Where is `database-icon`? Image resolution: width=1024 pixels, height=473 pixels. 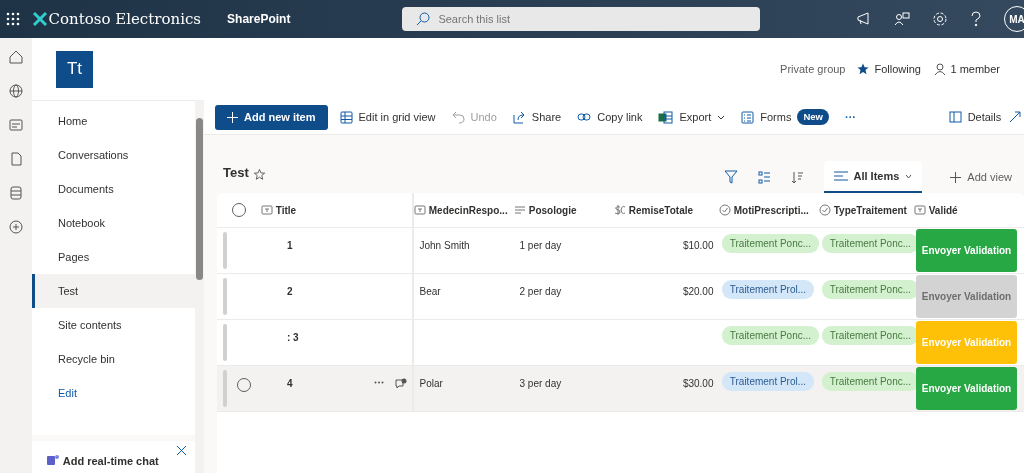 database-icon is located at coordinates (16, 193).